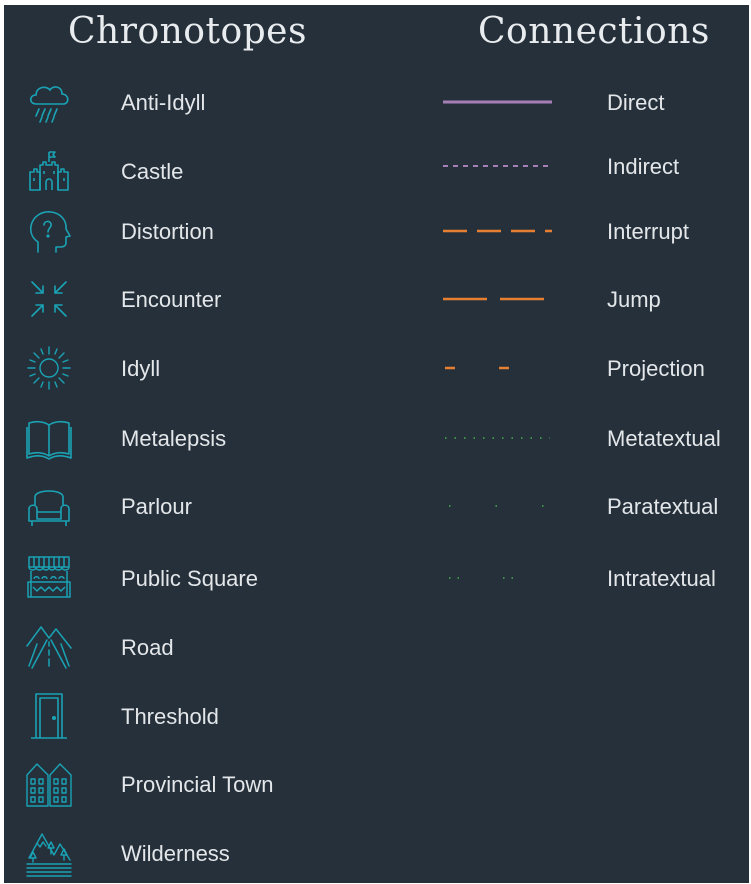 The image size is (751, 884). Describe the element at coordinates (152, 171) in the screenshot. I see `chronotope-label: Castle` at that location.